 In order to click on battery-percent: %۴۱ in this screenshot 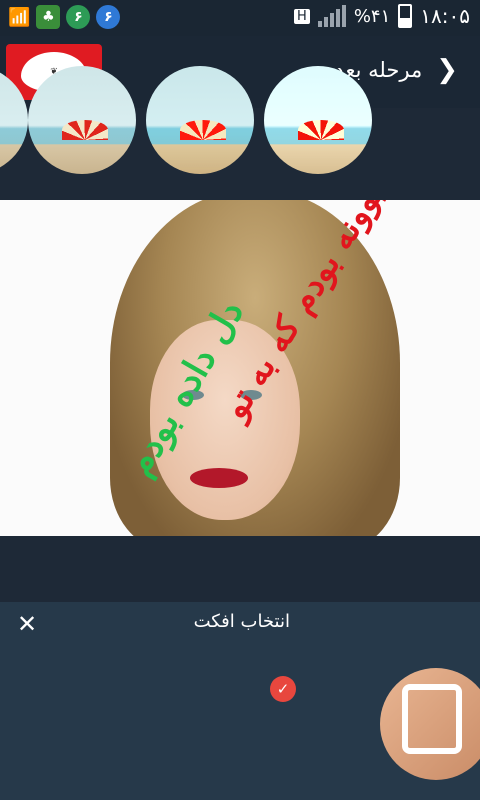, I will do `click(372, 16)`.